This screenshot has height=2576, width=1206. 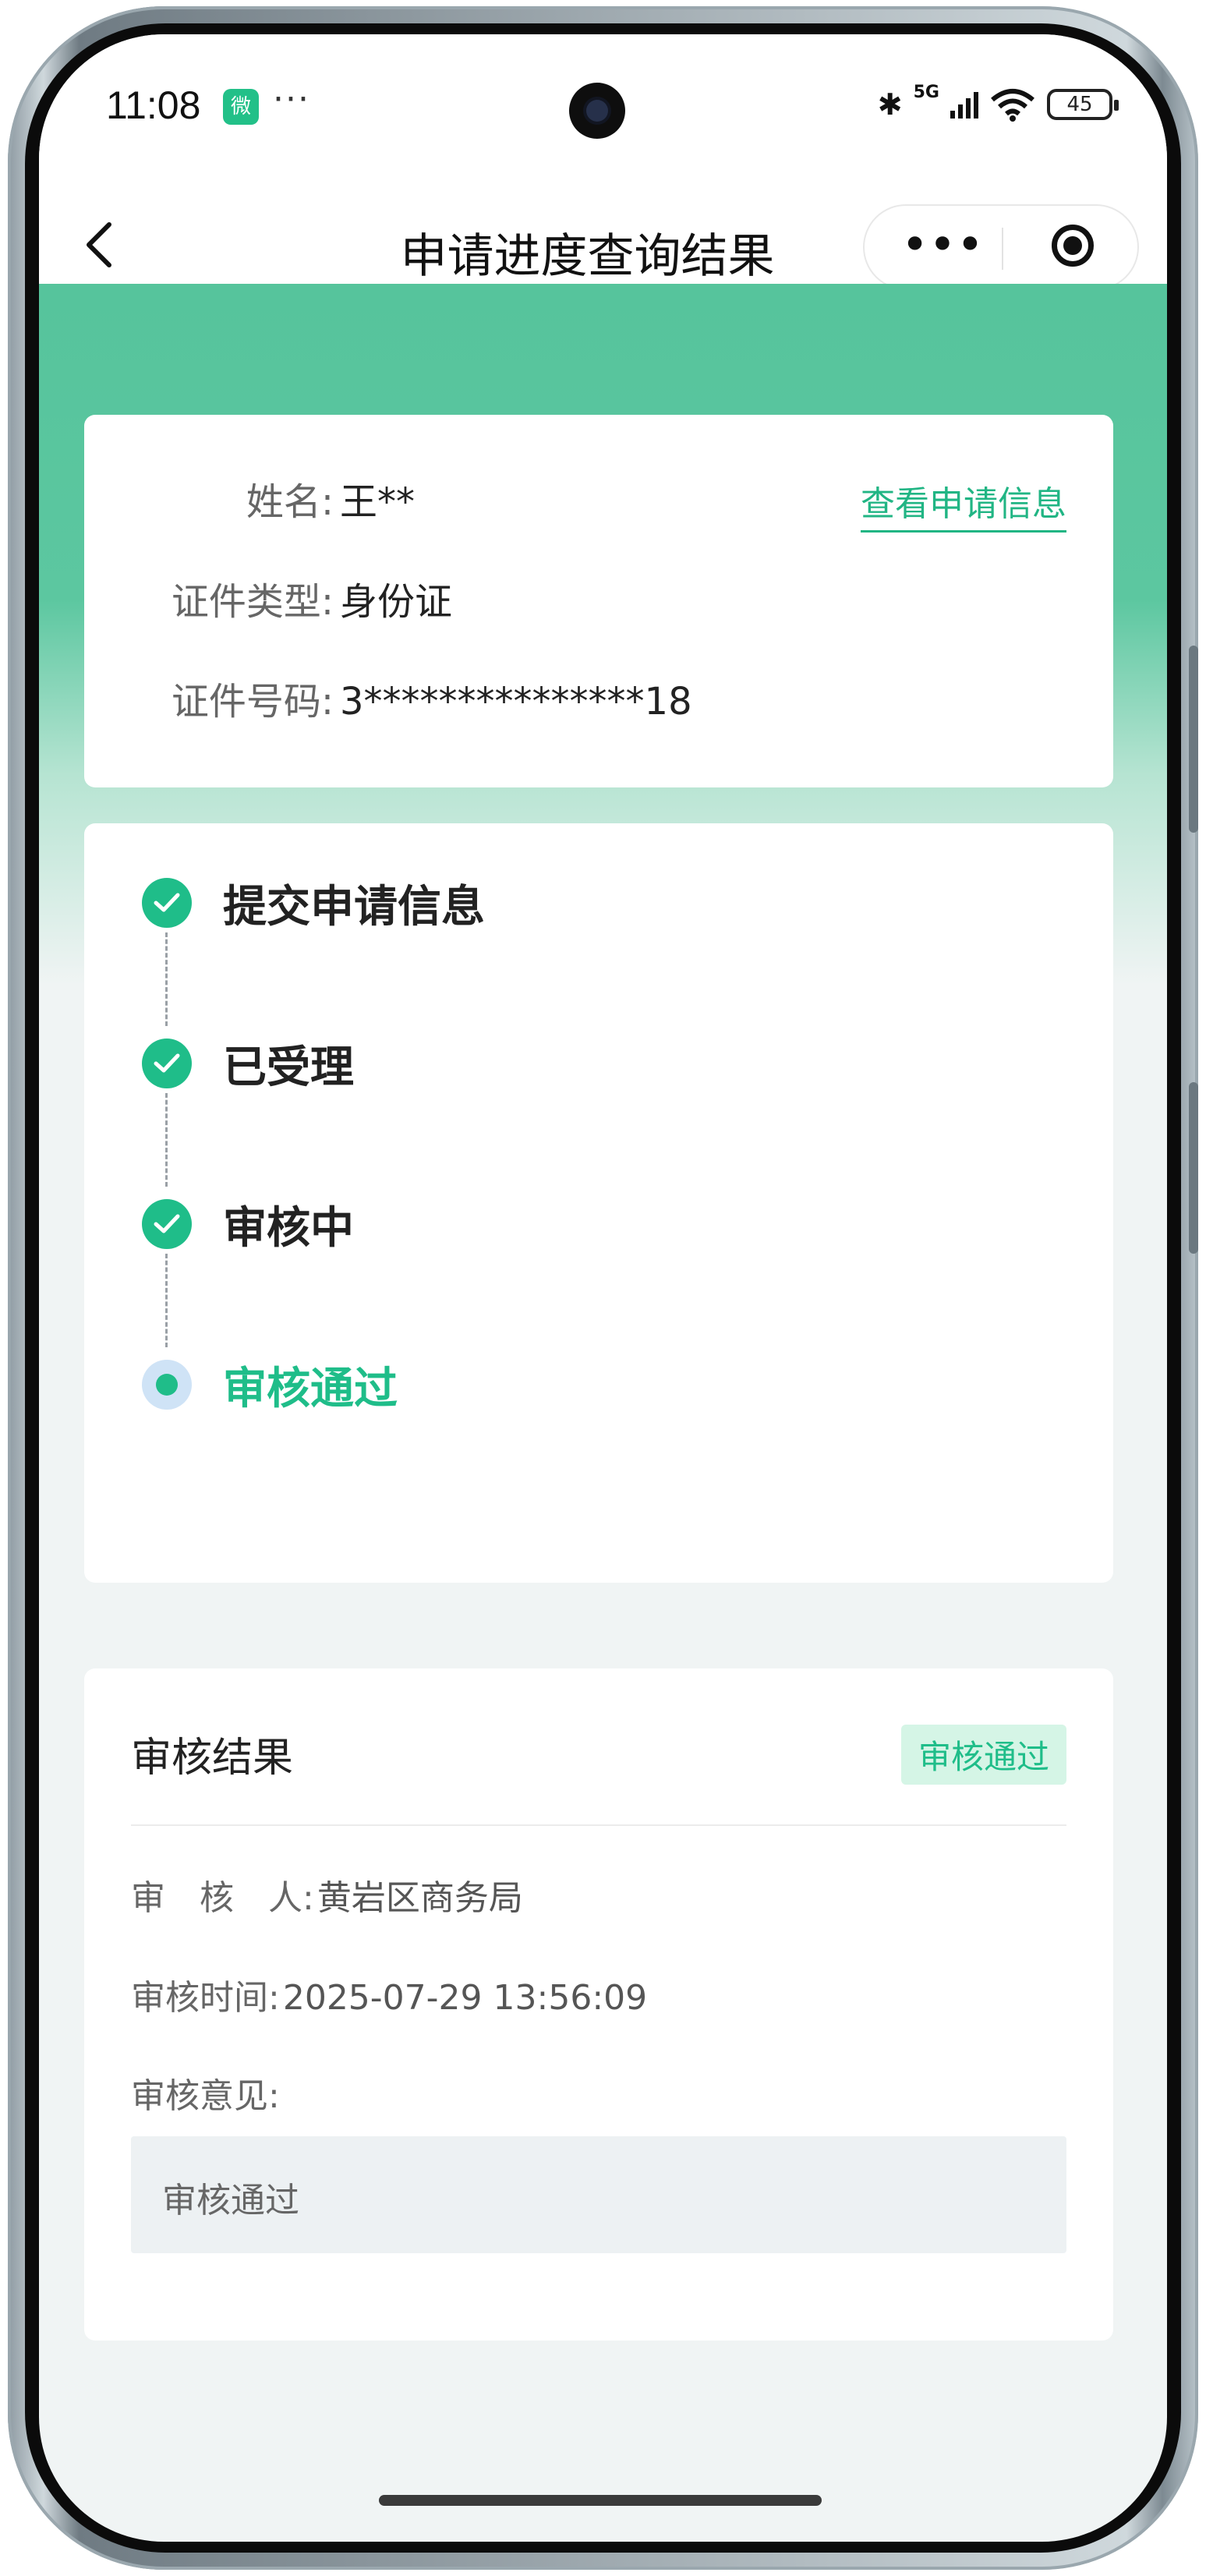 I want to click on opinion-label: 审核意见:, so click(x=205, y=2096).